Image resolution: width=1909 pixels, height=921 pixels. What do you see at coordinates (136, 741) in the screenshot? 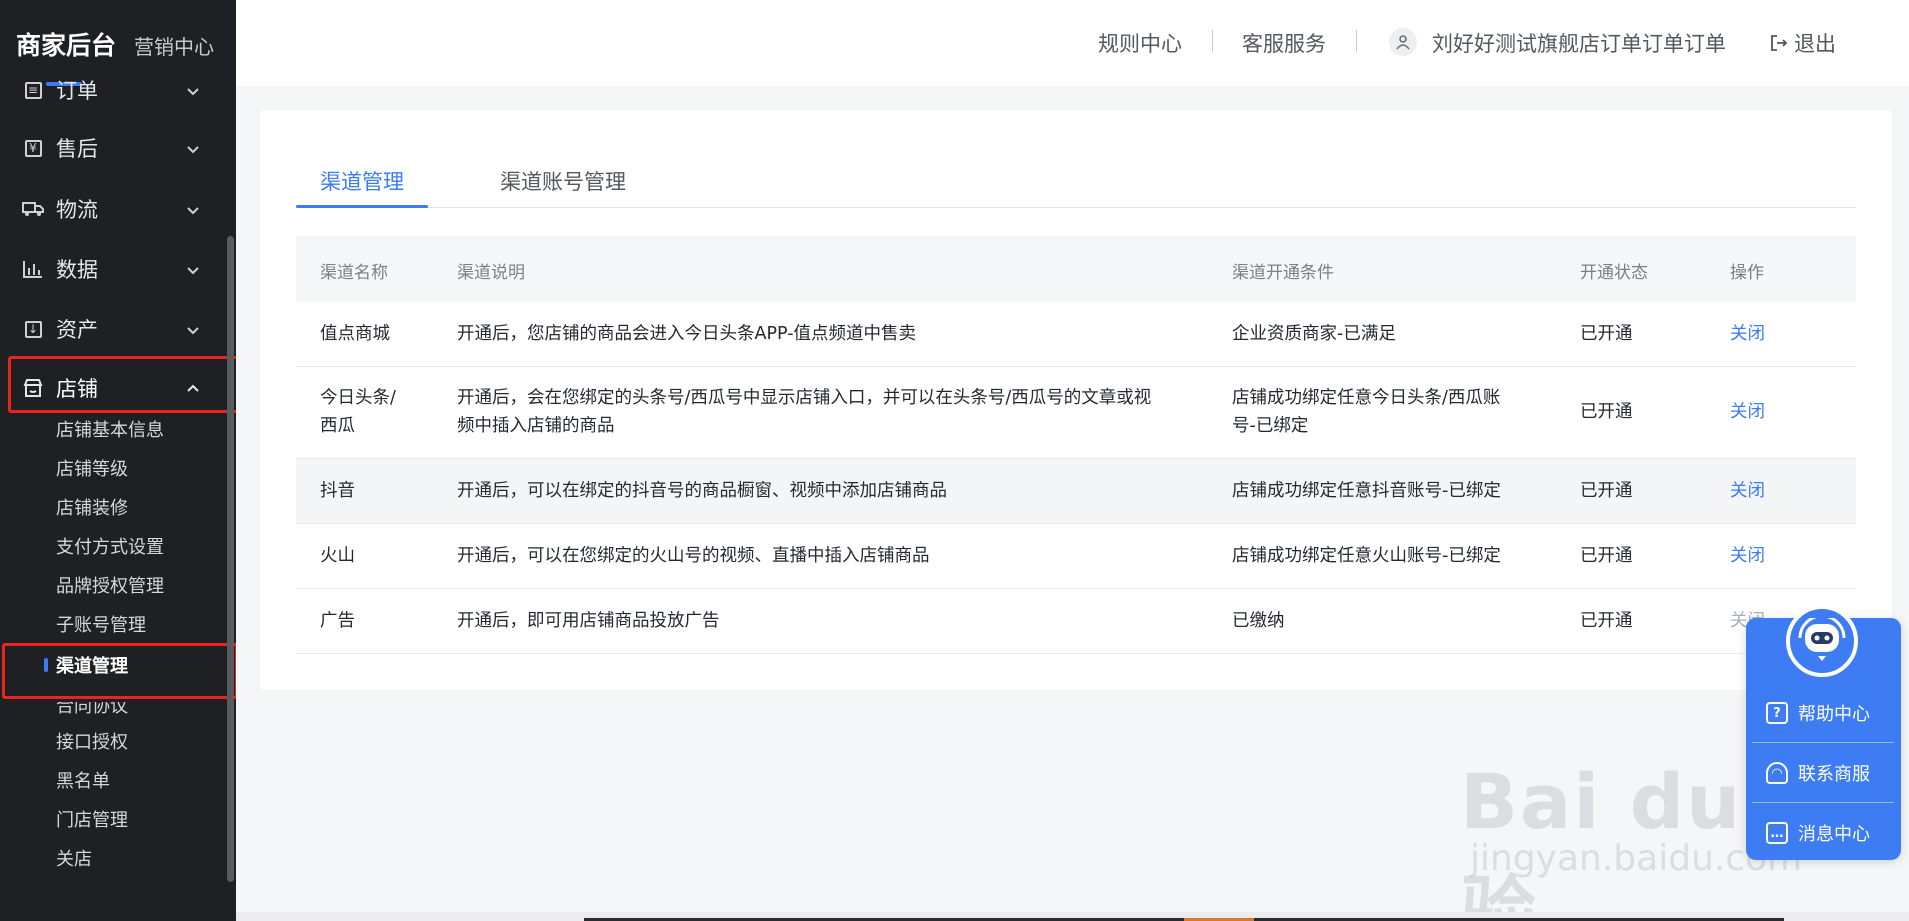
I see `sidebar-item-api-auth: 接口授权` at bounding box center [136, 741].